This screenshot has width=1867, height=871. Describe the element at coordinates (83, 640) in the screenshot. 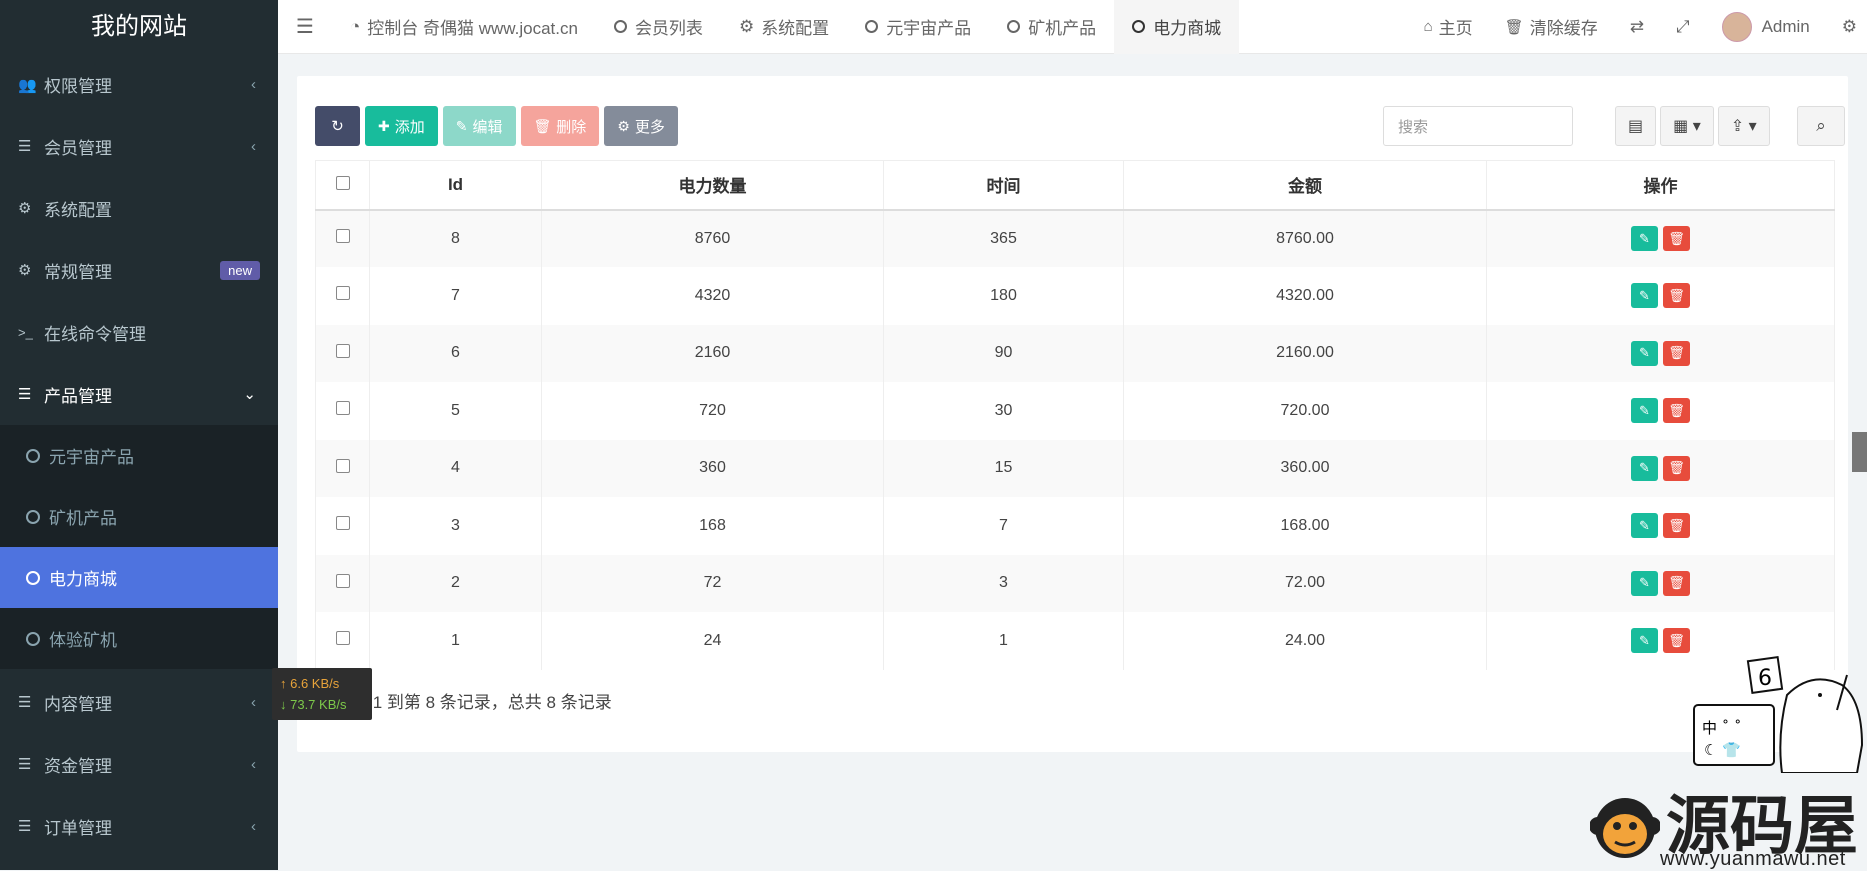

I see `sidebar-subitem-label: 体验矿机` at that location.